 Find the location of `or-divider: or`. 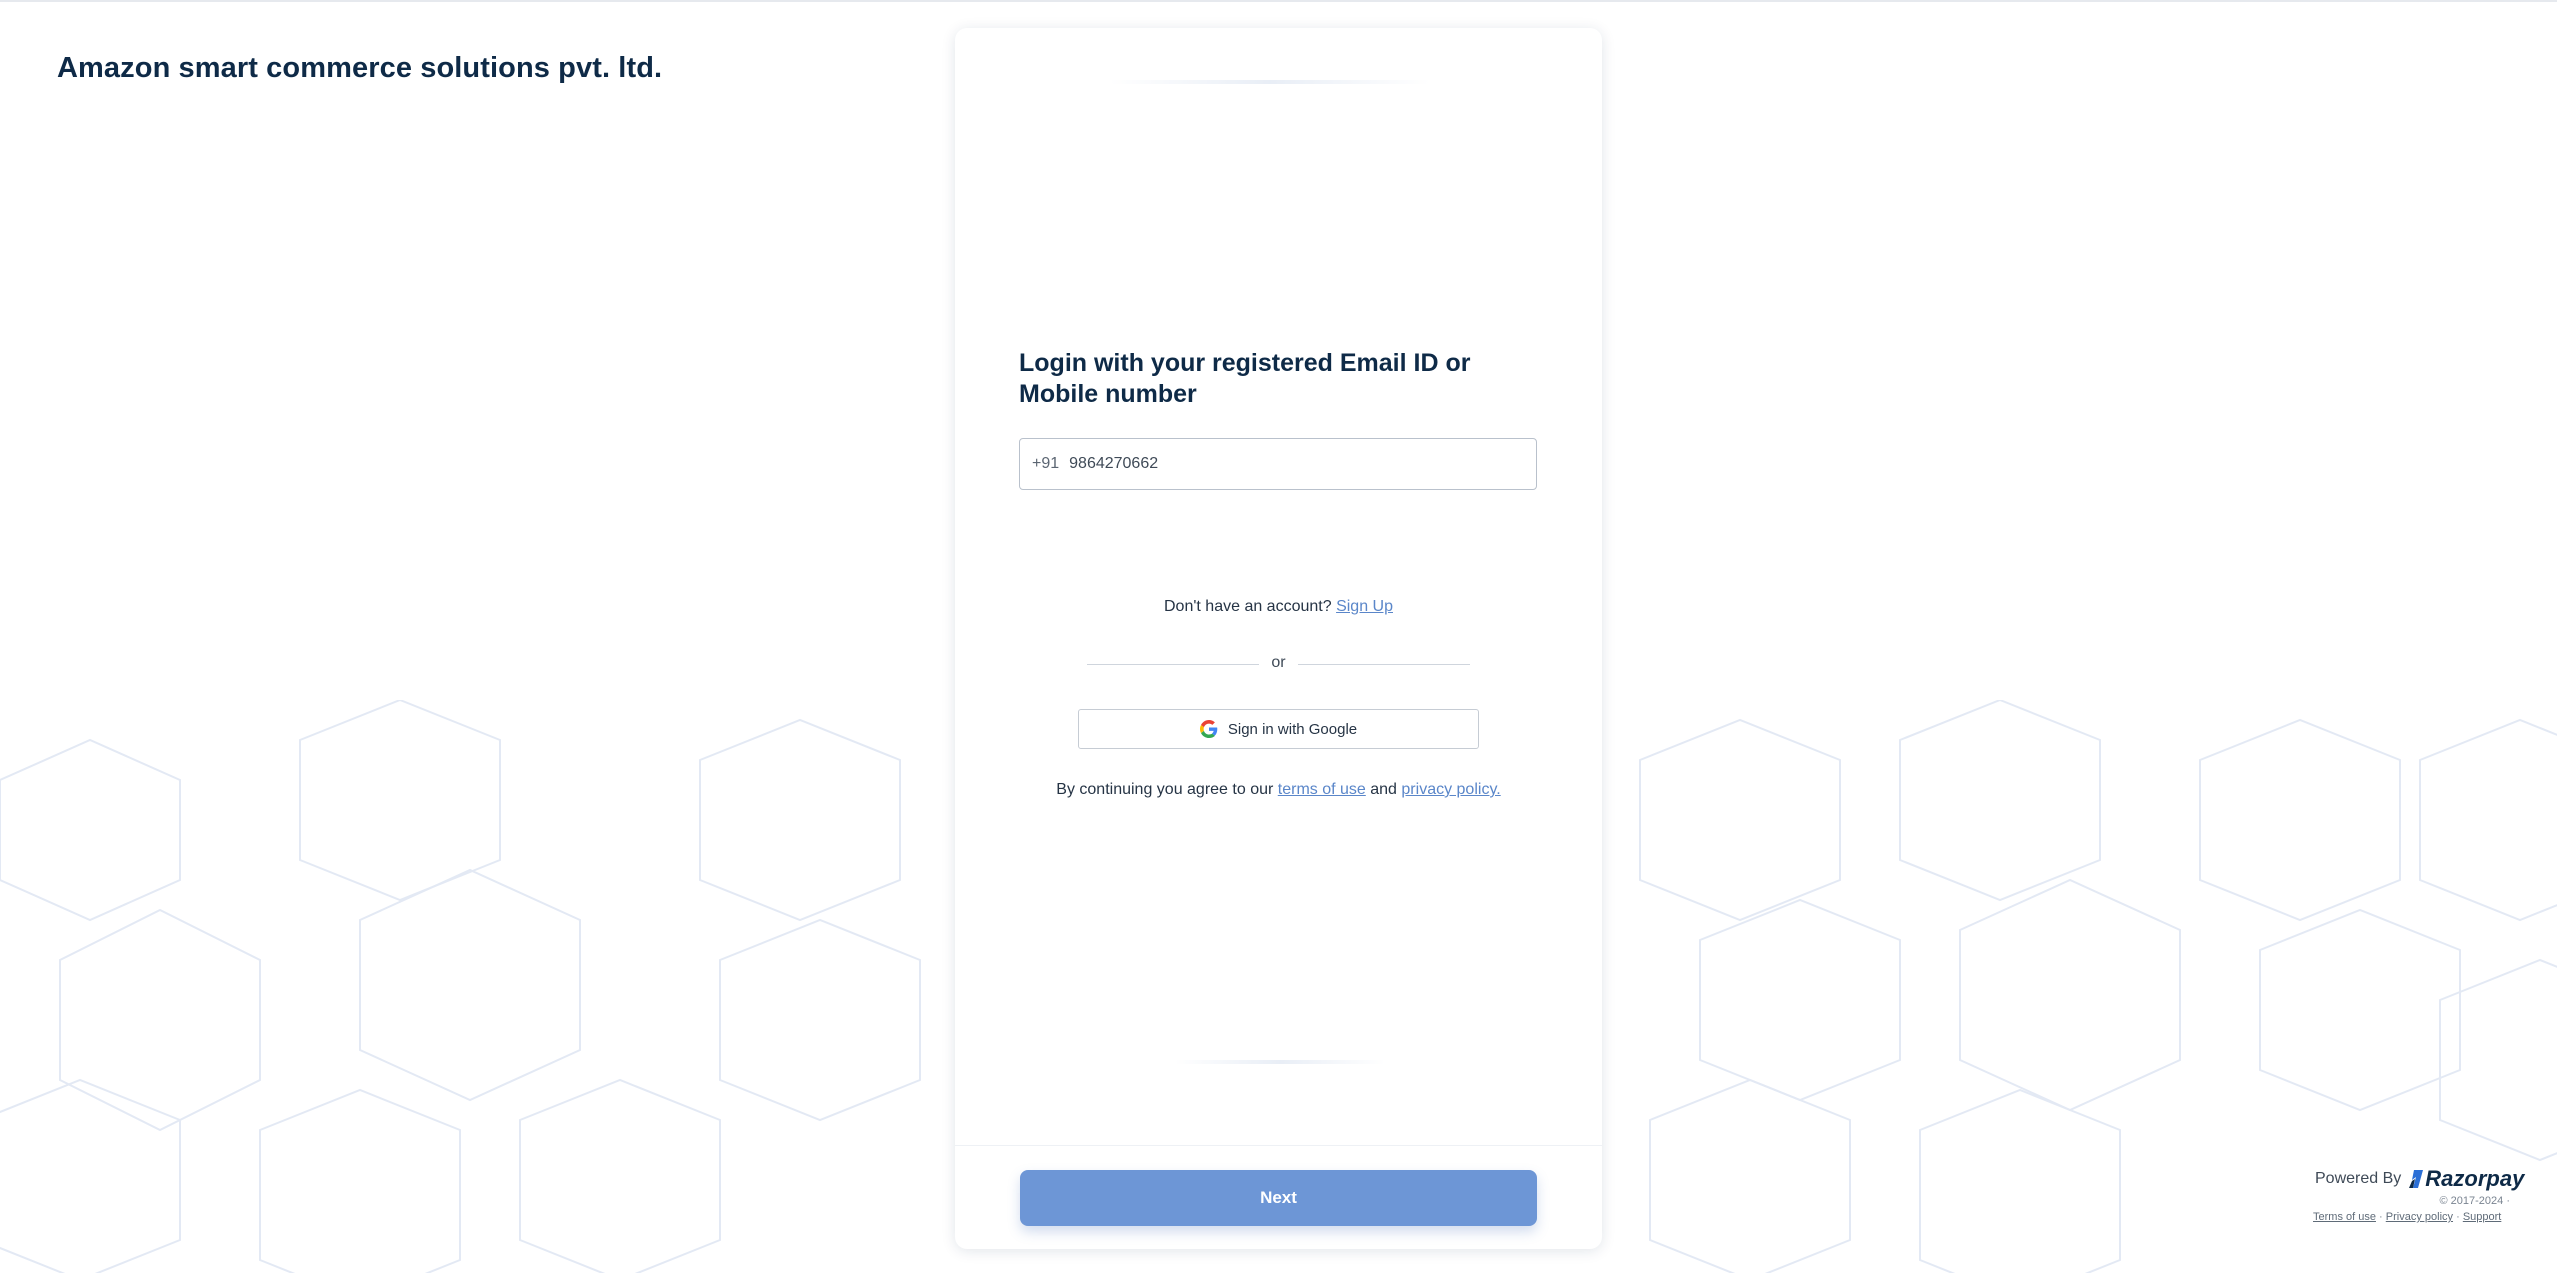

or-divider: or is located at coordinates (1278, 664).